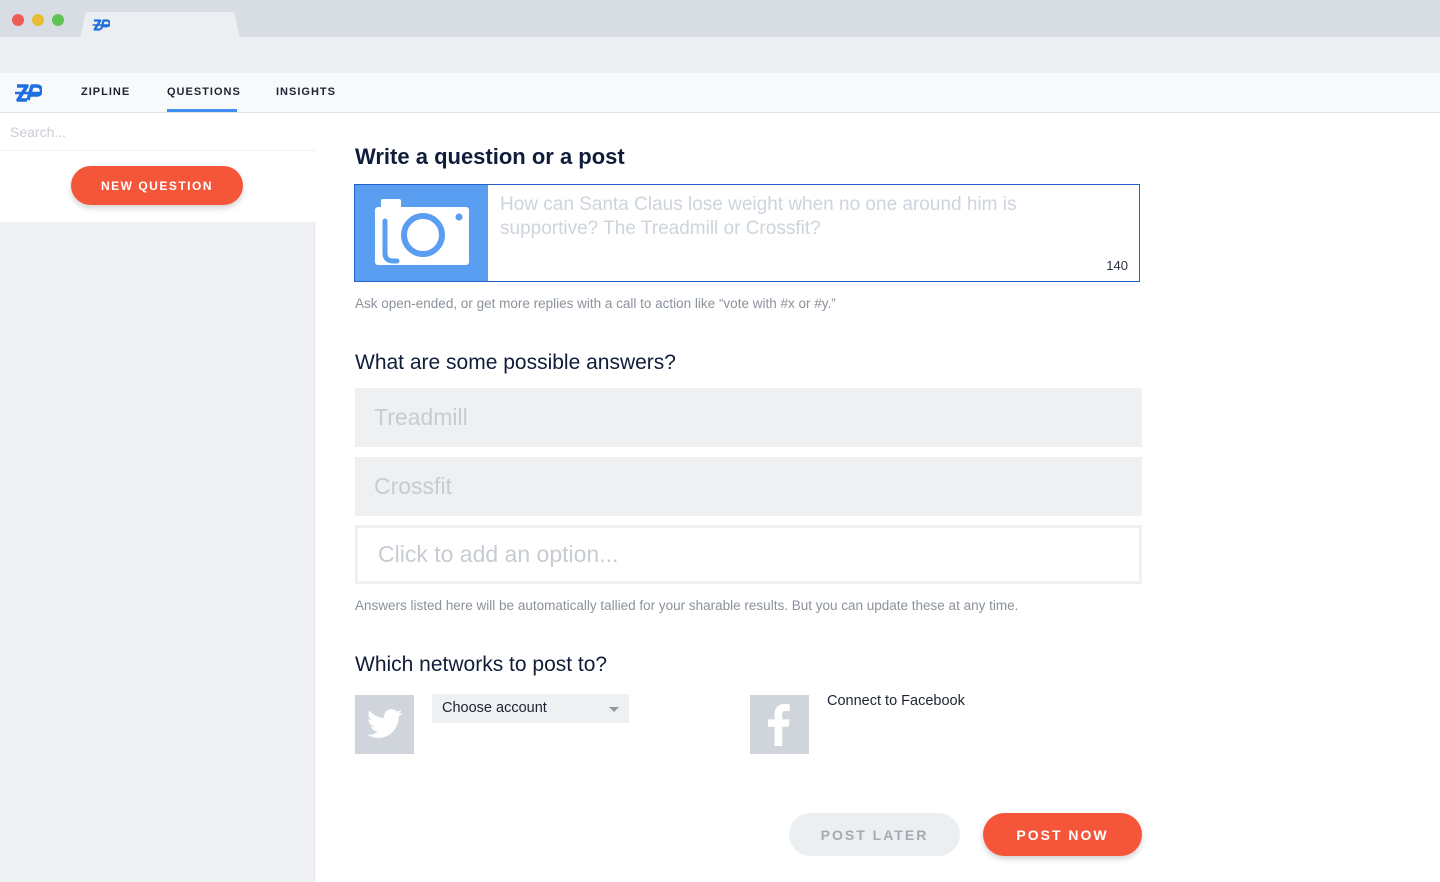 This screenshot has height=882, width=1440. What do you see at coordinates (204, 92) in the screenshot?
I see `nav-item-questions: QUESTIONS` at bounding box center [204, 92].